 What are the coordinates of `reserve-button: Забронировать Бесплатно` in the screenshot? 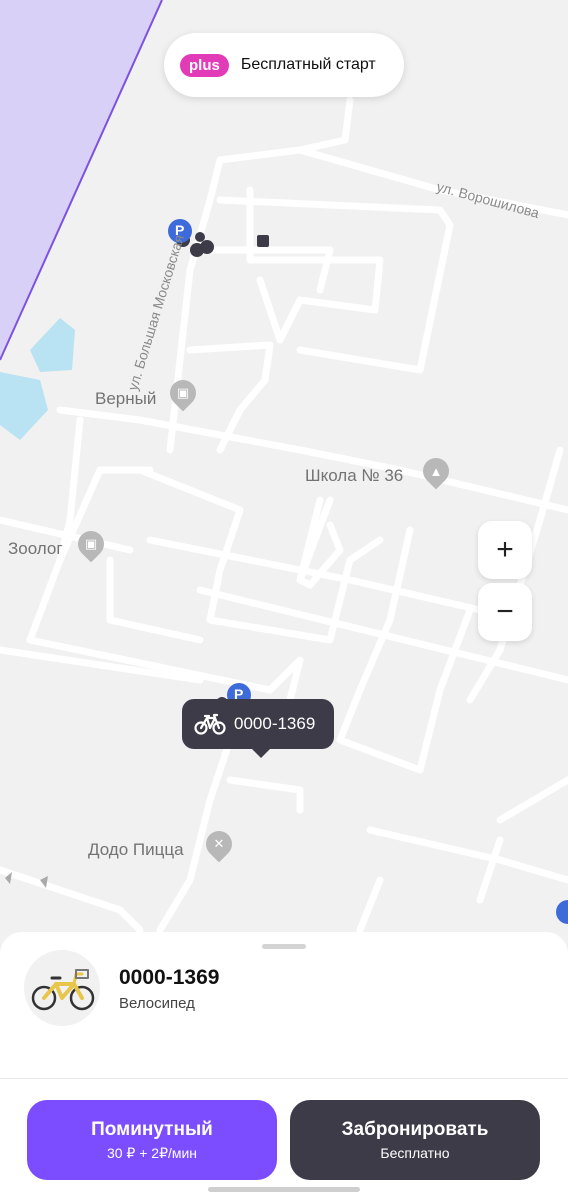 It's located at (415, 1140).